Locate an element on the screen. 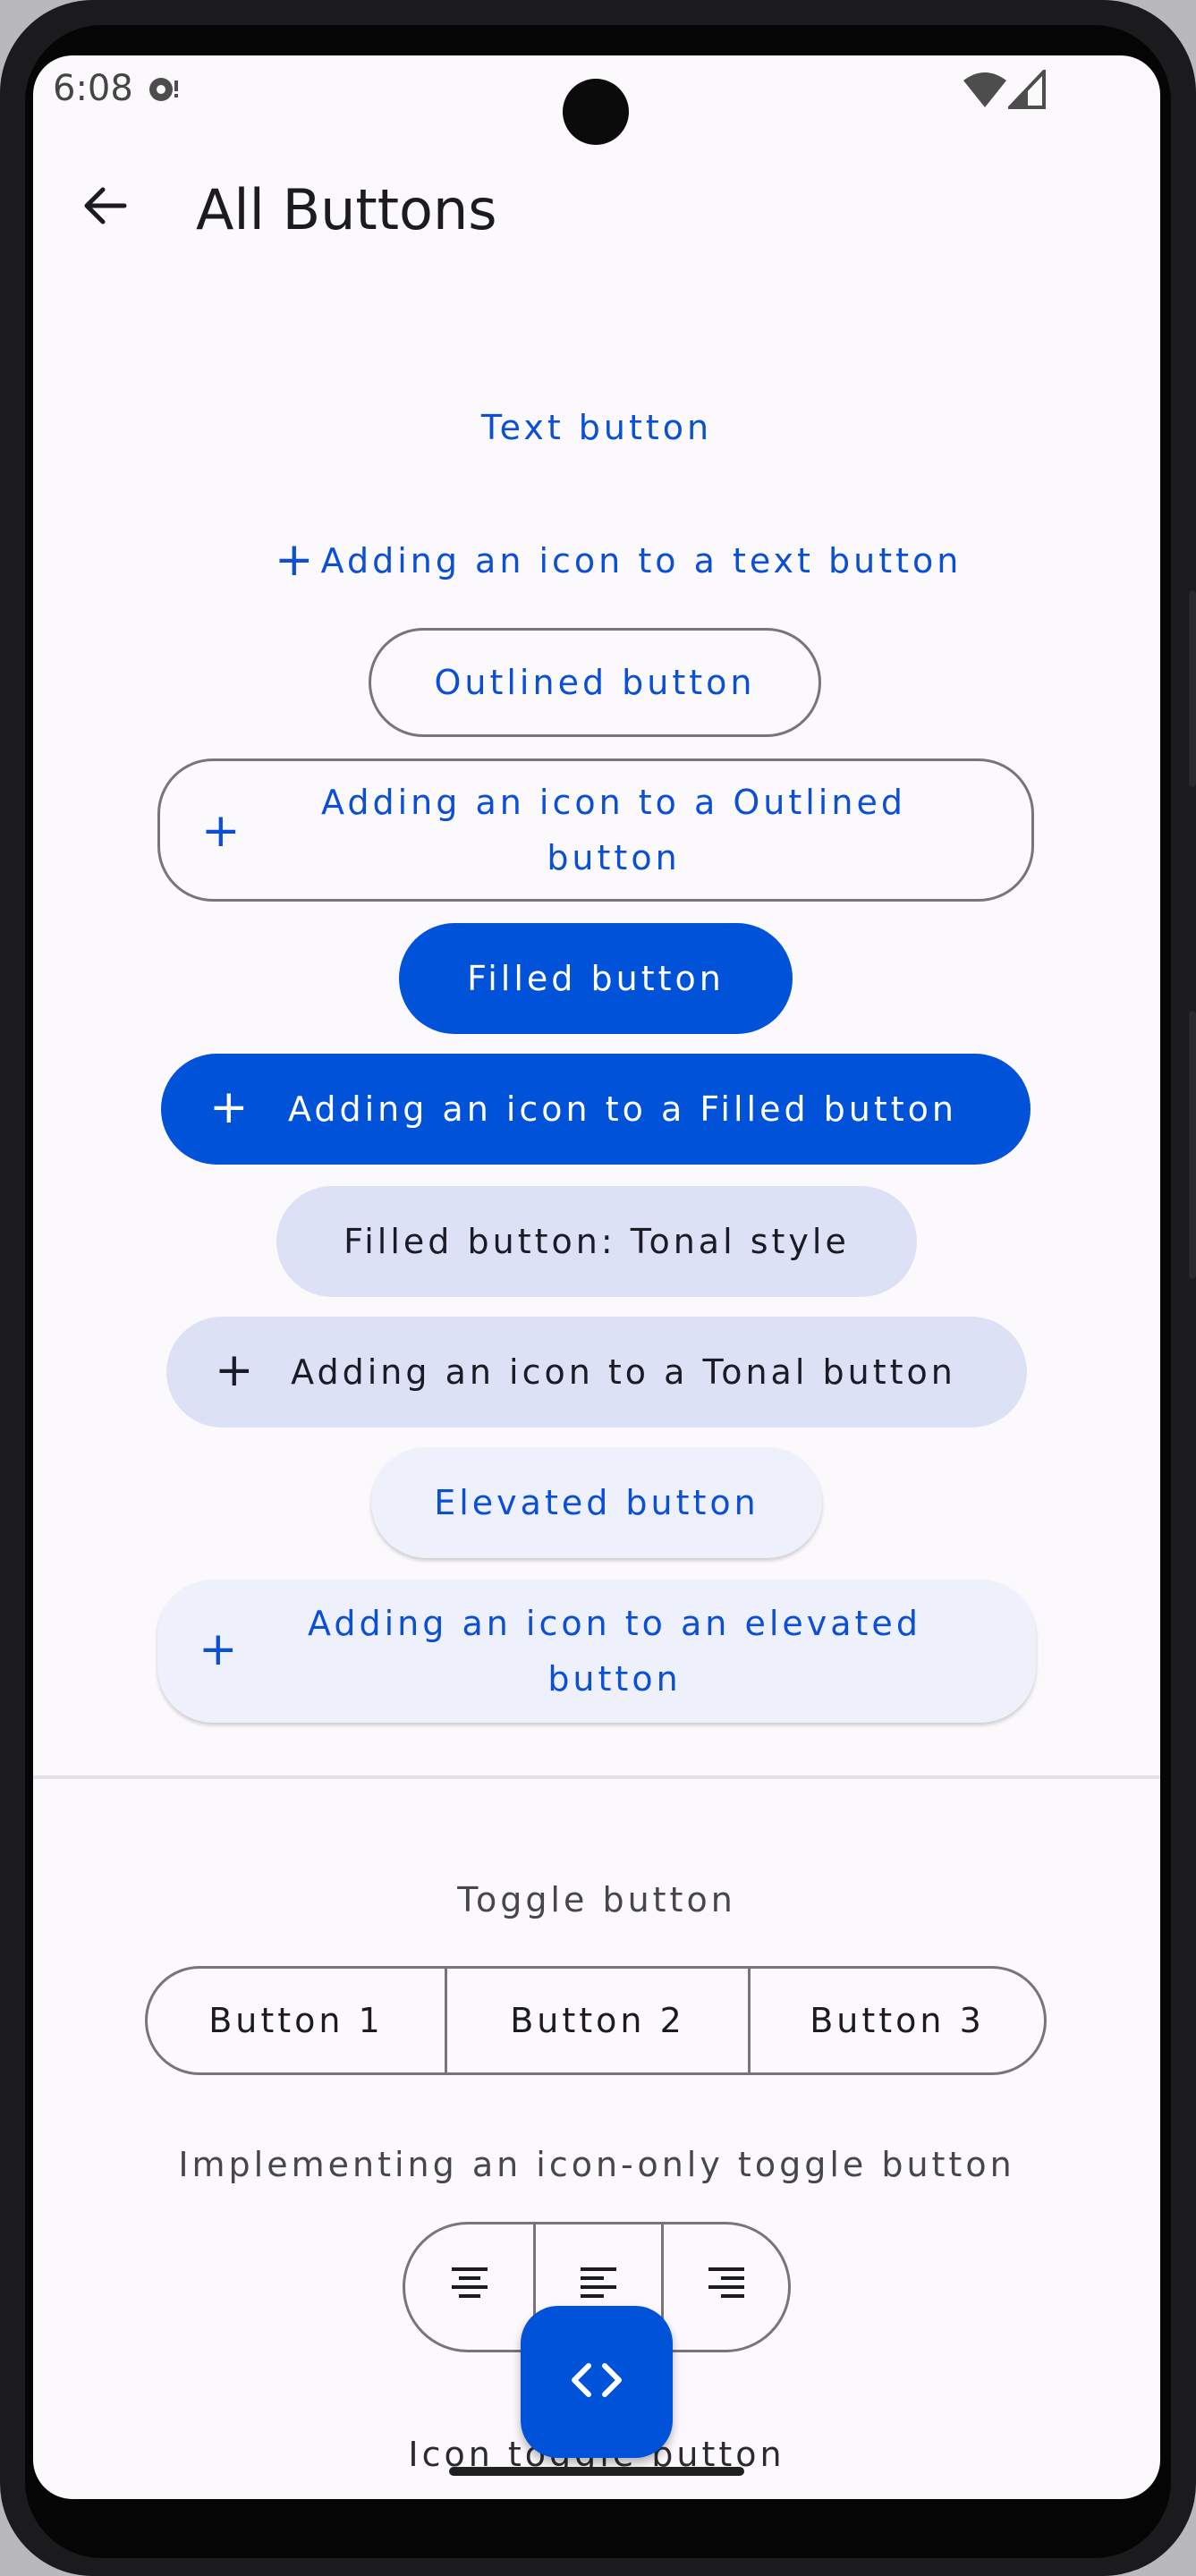 Image resolution: width=1196 pixels, height=2576 pixels. toggle-section-label: Toggle button is located at coordinates (596, 1899).